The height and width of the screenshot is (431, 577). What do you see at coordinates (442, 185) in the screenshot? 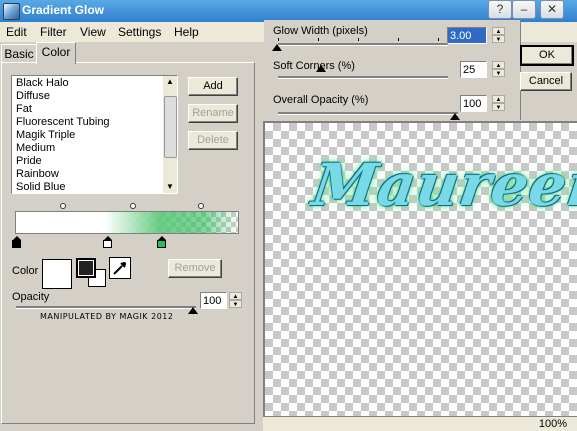
I see `preview-text: Maureen` at bounding box center [442, 185].